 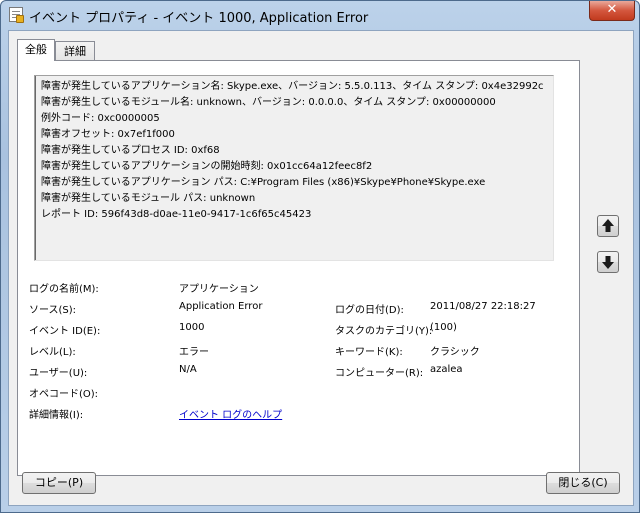 I want to click on keywords-label: キーワード(K):, so click(x=369, y=352).